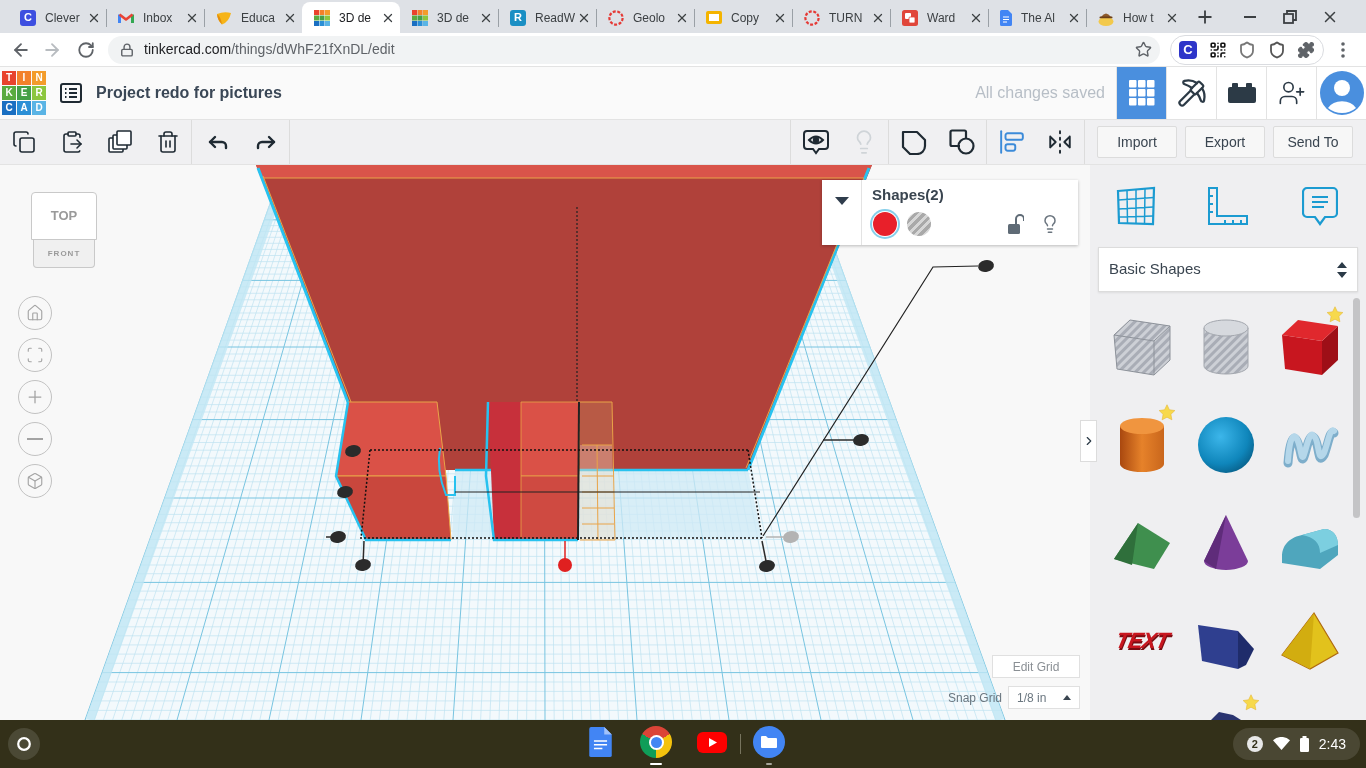 The width and height of the screenshot is (1366, 768). What do you see at coordinates (1228, 269) in the screenshot?
I see `shape-category-select: Basic Shapes` at bounding box center [1228, 269].